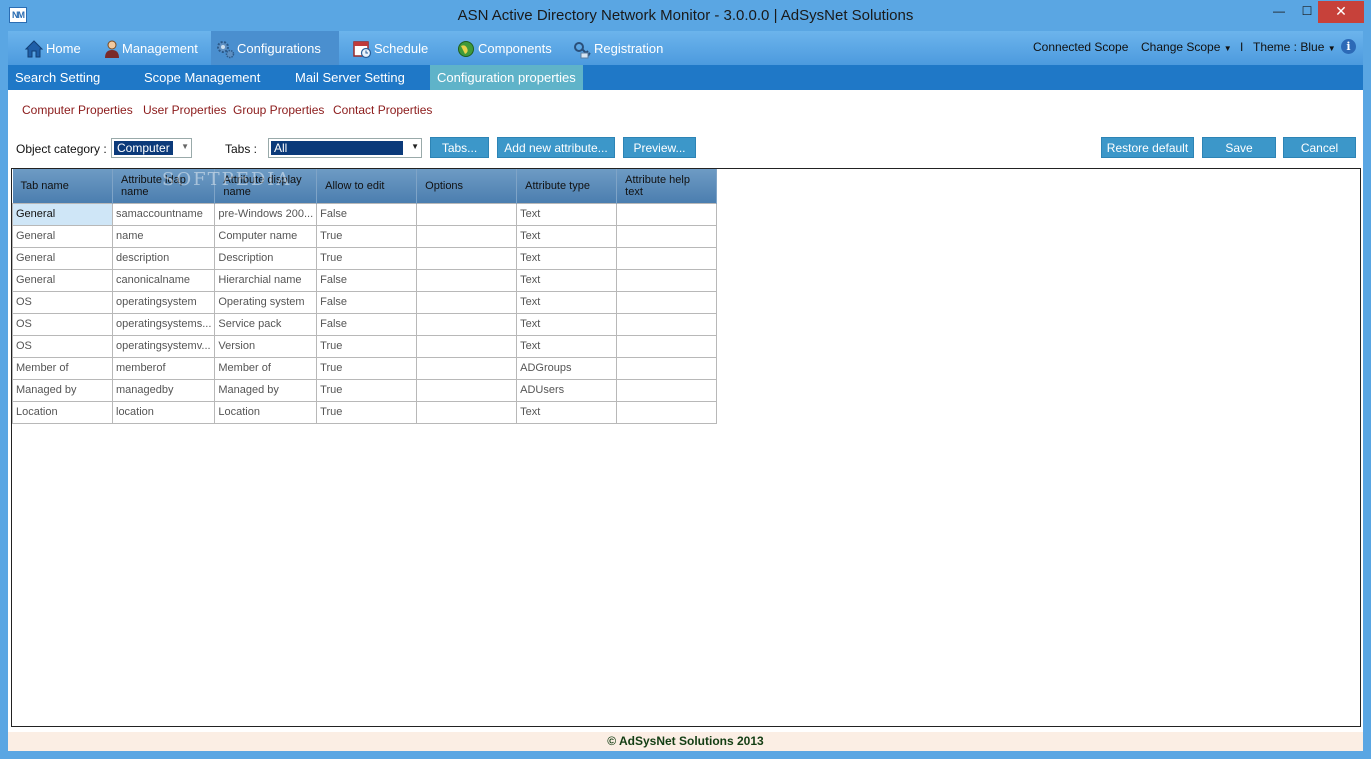  What do you see at coordinates (1348, 46) in the screenshot?
I see `info-icon: i` at bounding box center [1348, 46].